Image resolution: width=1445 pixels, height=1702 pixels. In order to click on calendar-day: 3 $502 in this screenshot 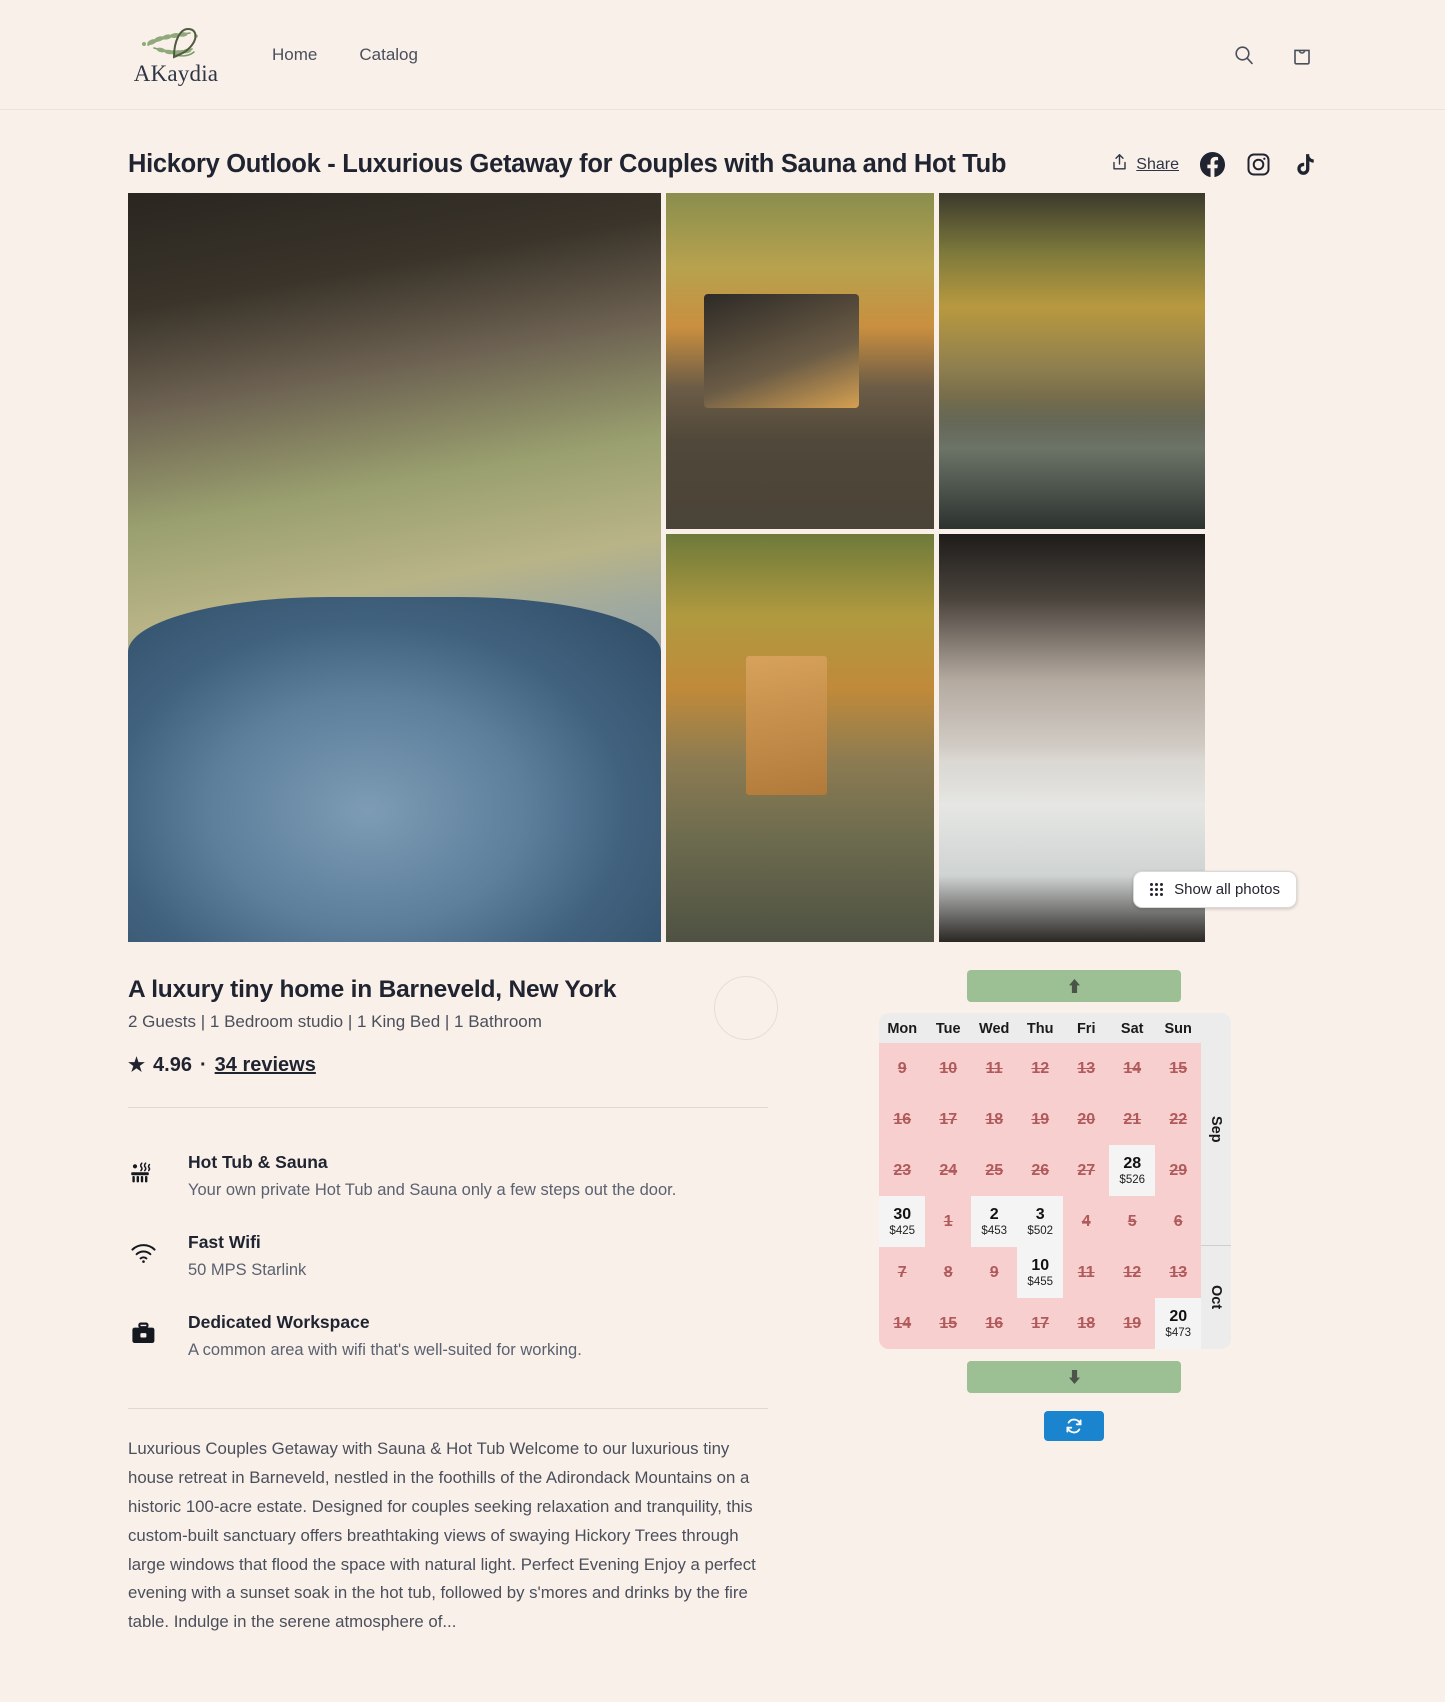, I will do `click(1040, 1221)`.